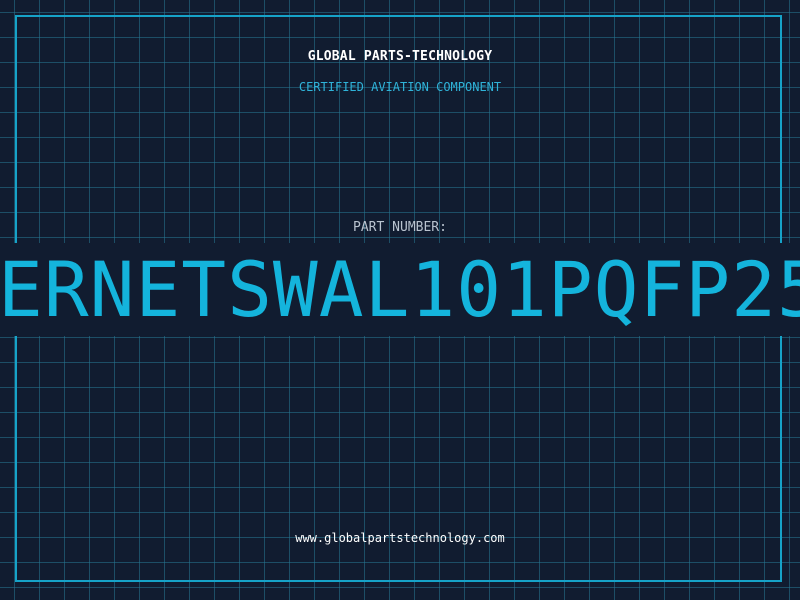 This screenshot has width=800, height=600. Describe the element at coordinates (400, 538) in the screenshot. I see `website-url: www.globalpartstechnology.com` at that location.